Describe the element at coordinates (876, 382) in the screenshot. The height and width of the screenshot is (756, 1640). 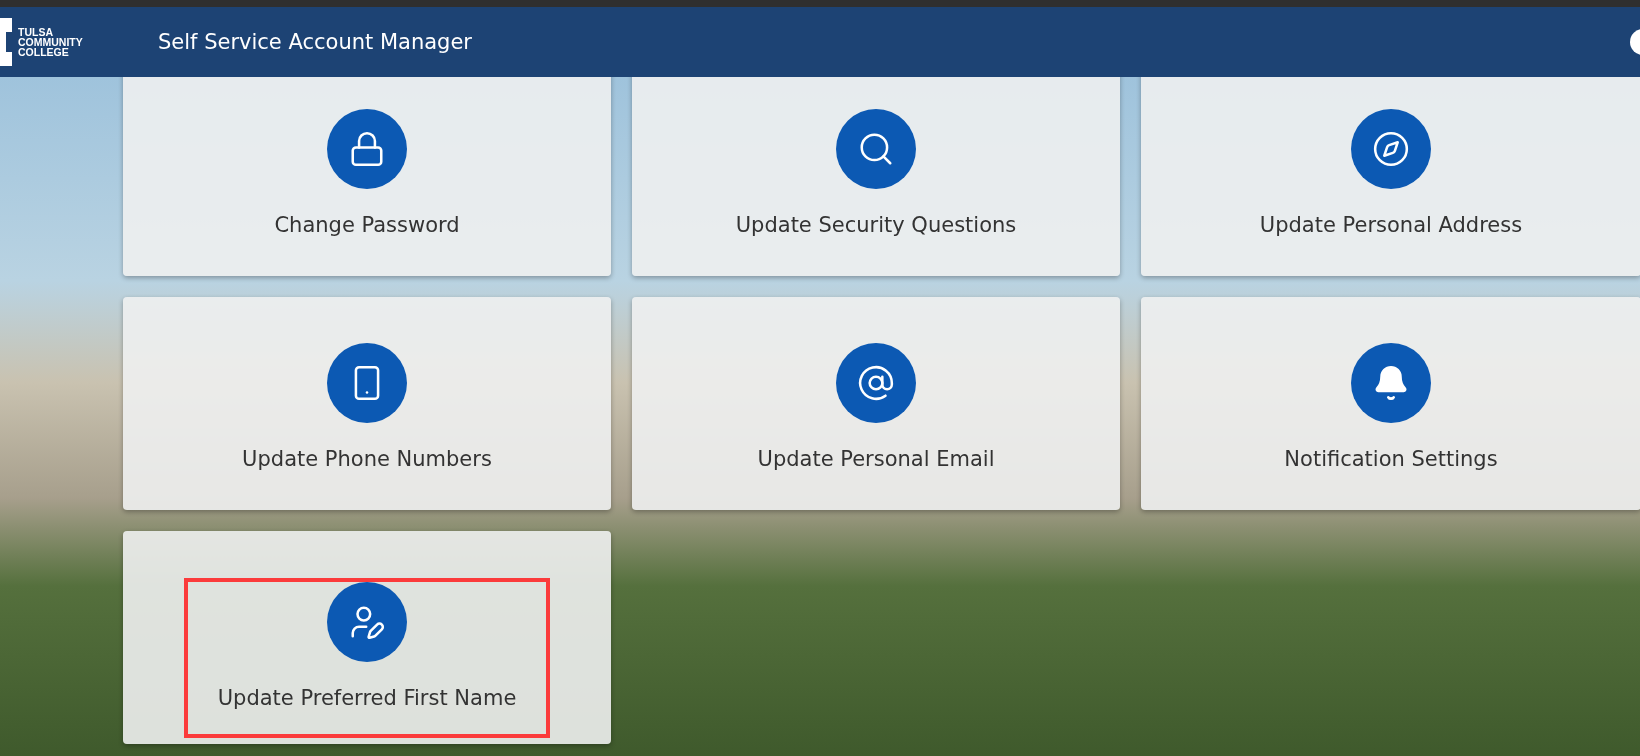
I see `at-sign-icon` at that location.